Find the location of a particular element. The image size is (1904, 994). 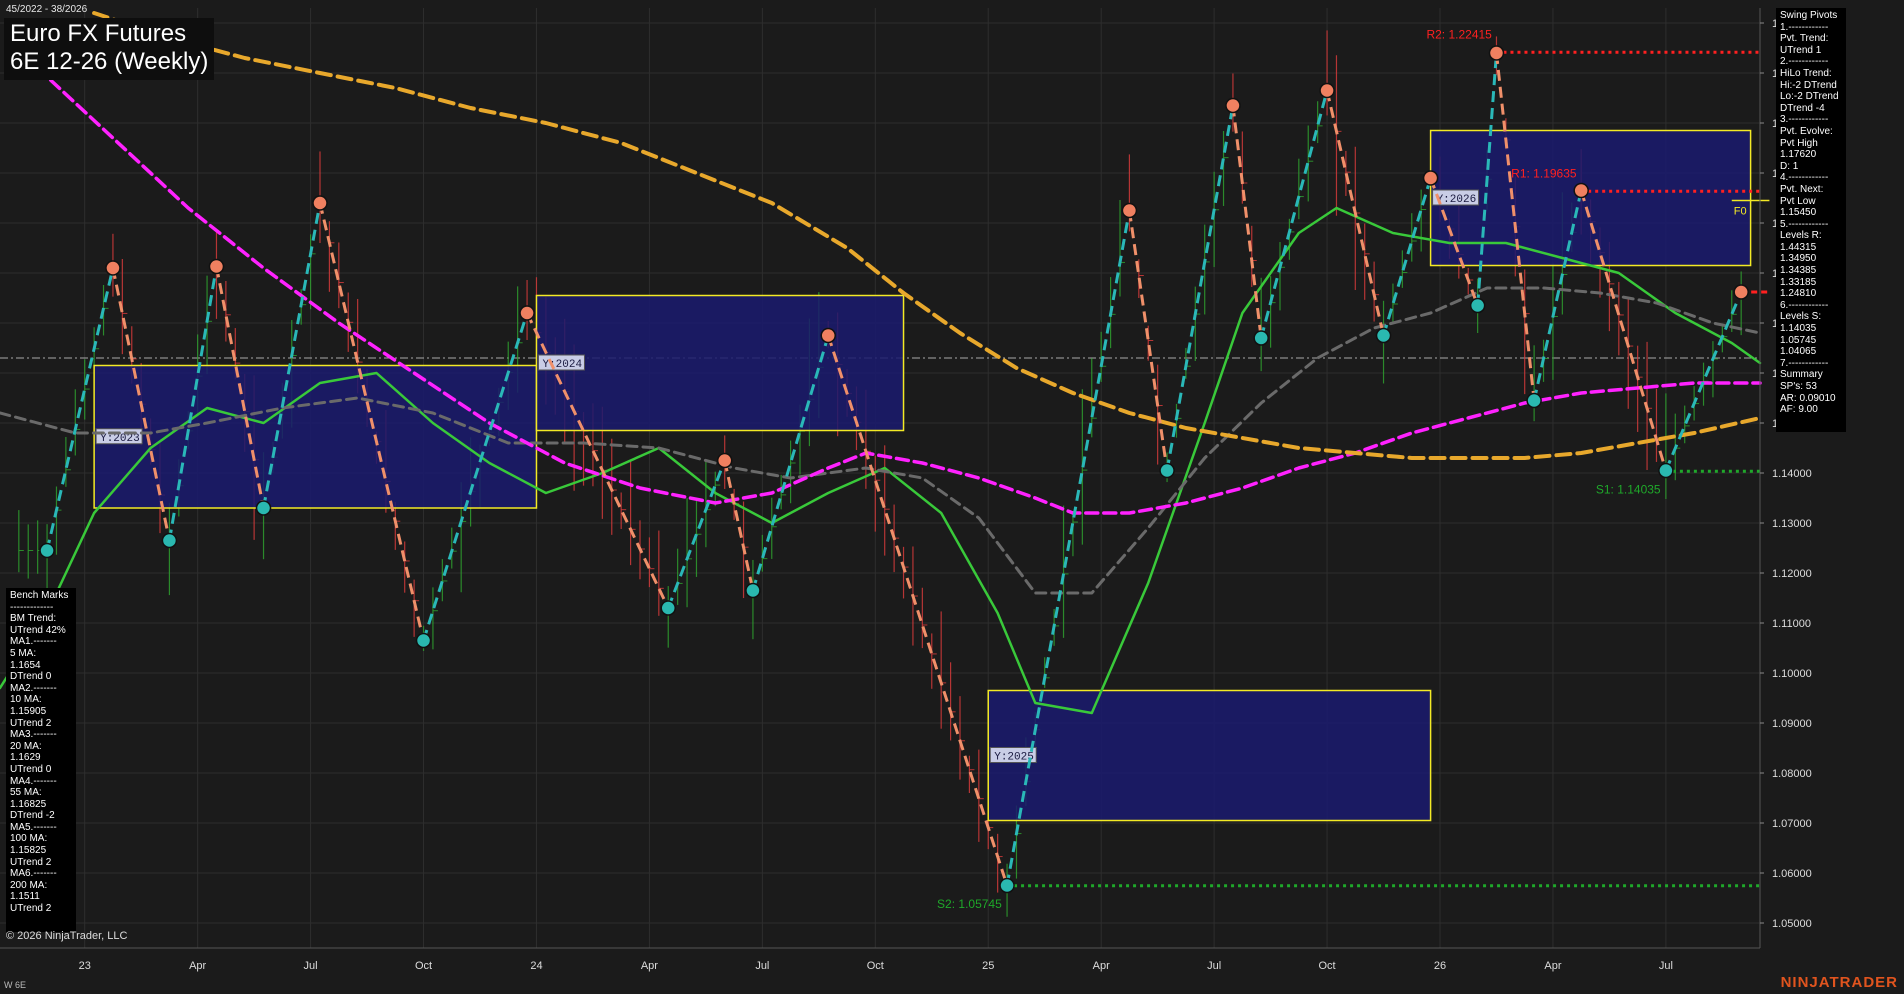

year-zone is located at coordinates (720, 363).